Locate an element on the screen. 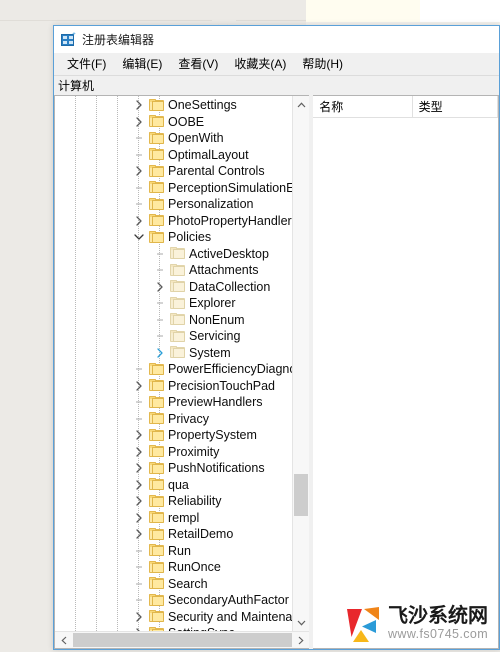 The height and width of the screenshot is (652, 500). registry-tree-item: Explorer is located at coordinates (173, 303).